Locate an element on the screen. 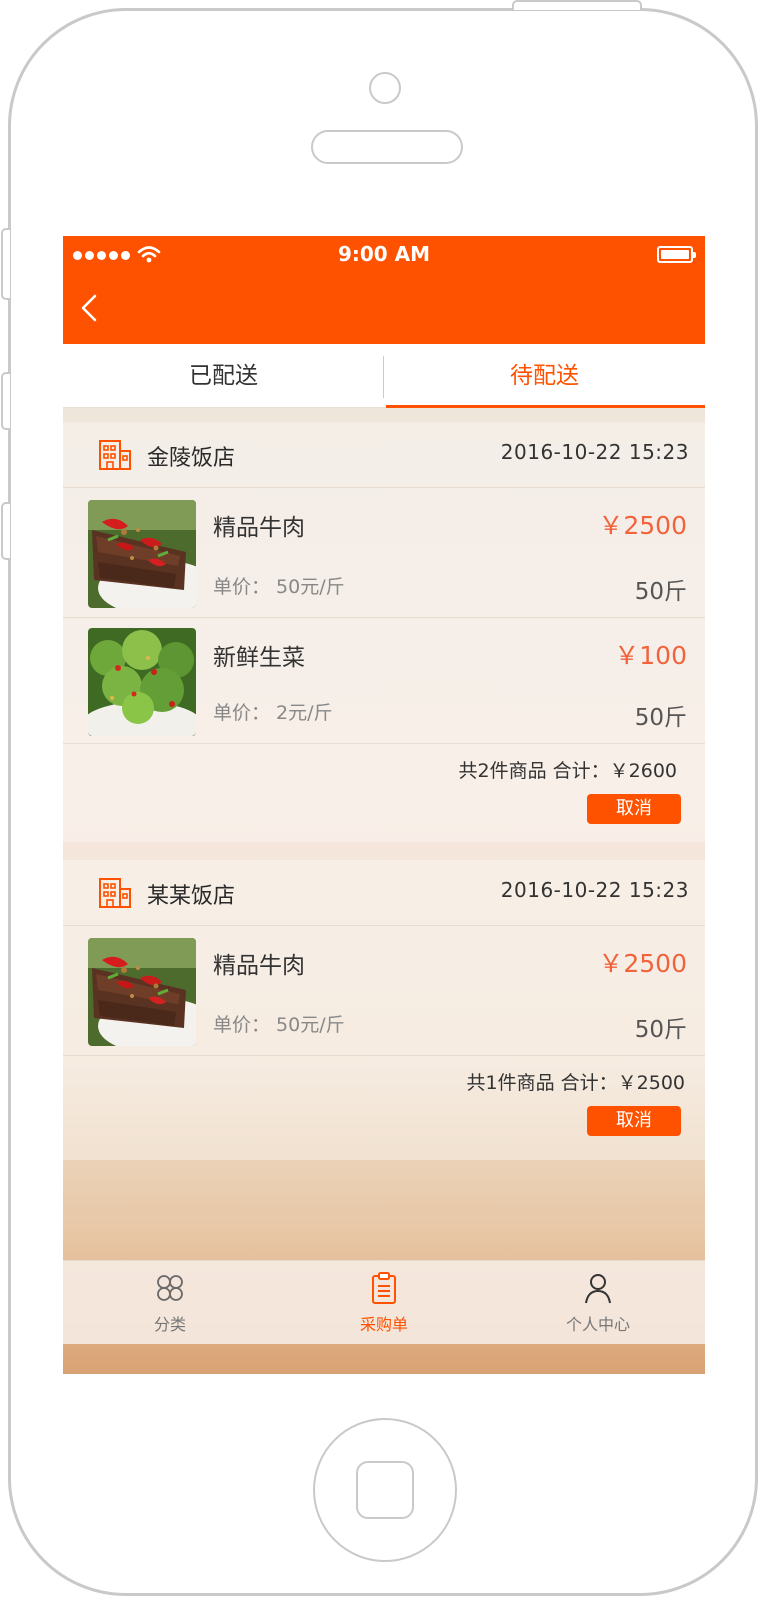 This screenshot has width=770, height=1604. tabbar-item-profile: 个人中心 is located at coordinates (598, 1303).